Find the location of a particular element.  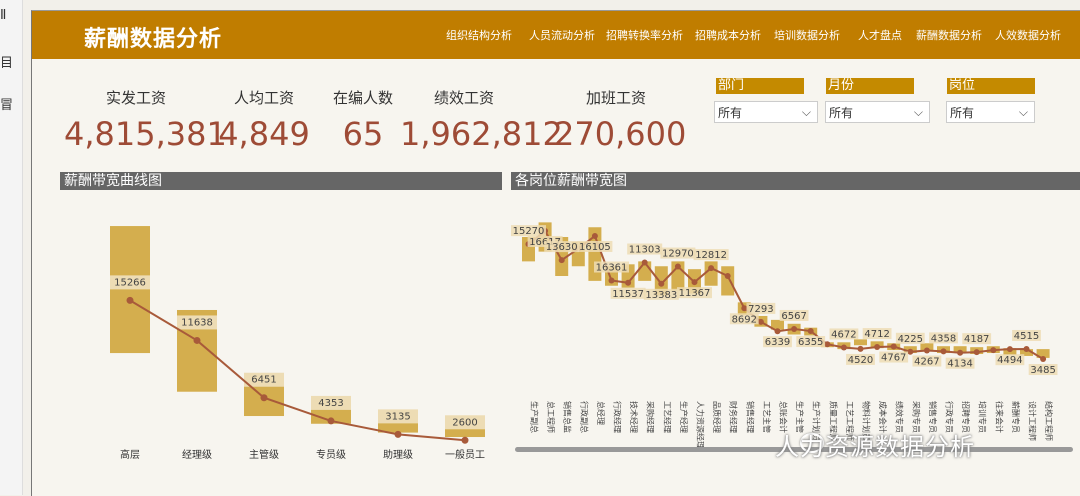

table-icon: 目 is located at coordinates (6, 61).